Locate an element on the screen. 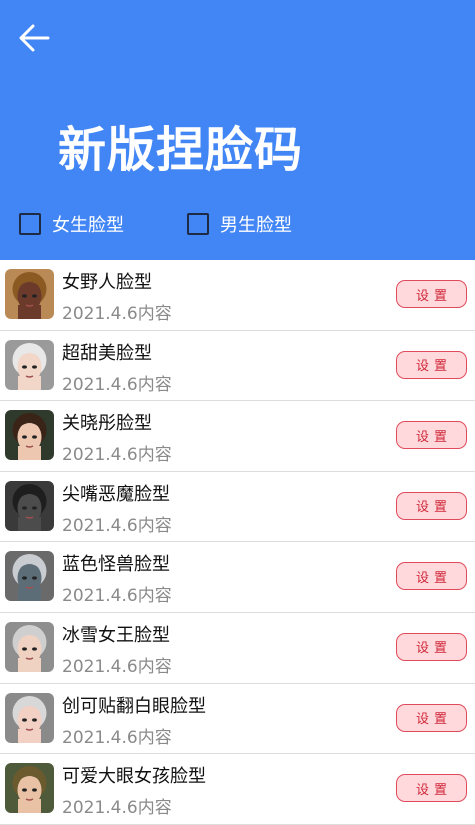 The width and height of the screenshot is (475, 825). item-title: 女野人脸型 is located at coordinates (107, 282).